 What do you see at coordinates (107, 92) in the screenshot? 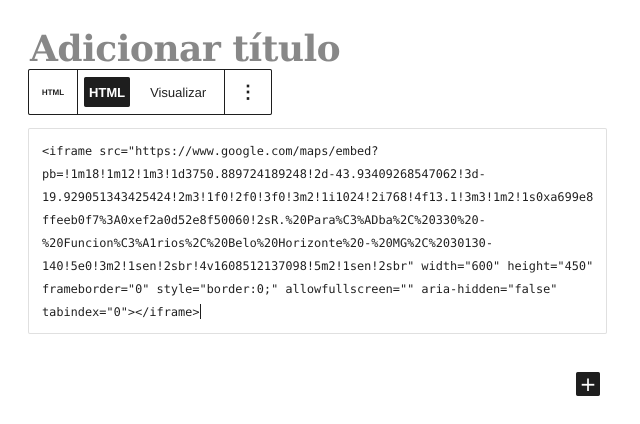
I see `mode-tab: HTML` at bounding box center [107, 92].